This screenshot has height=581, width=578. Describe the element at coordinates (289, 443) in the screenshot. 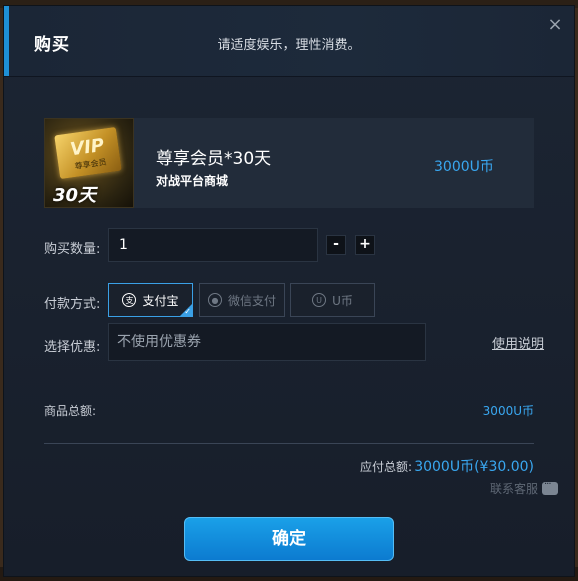

I see `summary-divider` at that location.